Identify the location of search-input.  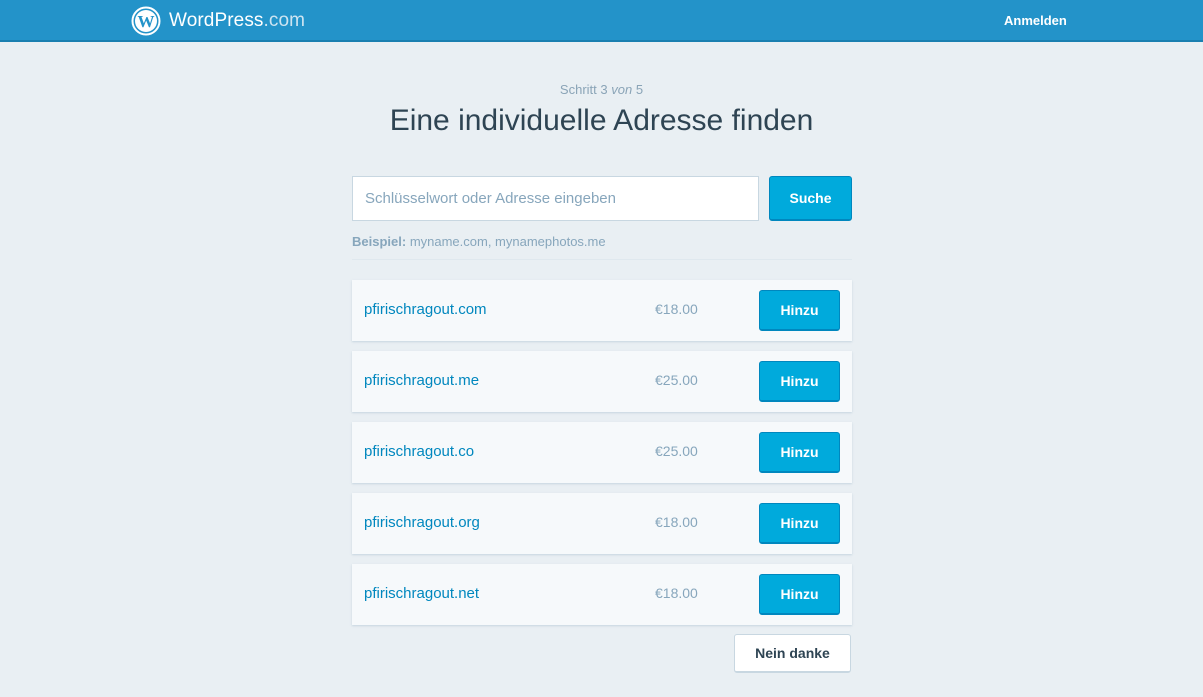
(555, 198).